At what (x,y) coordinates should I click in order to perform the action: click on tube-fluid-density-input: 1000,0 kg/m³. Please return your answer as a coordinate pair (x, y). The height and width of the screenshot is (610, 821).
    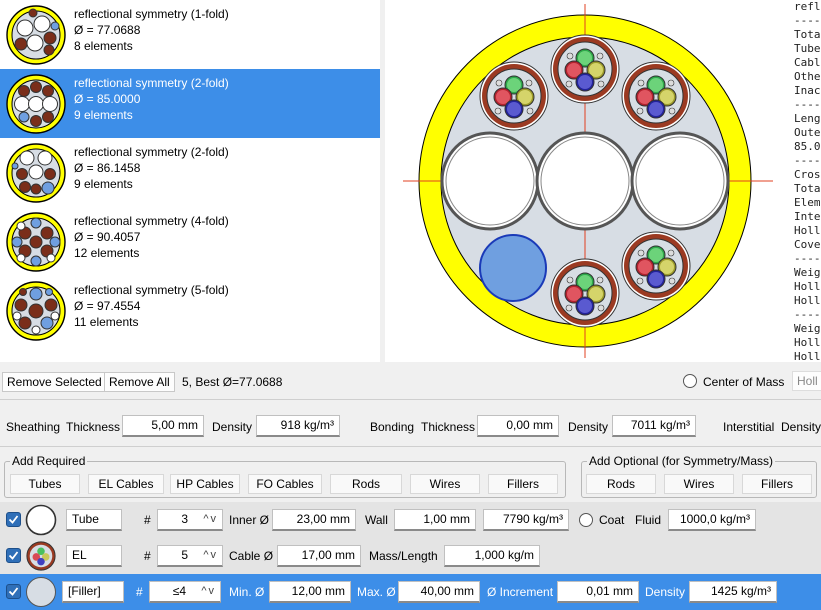
    Looking at the image, I should click on (712, 520).